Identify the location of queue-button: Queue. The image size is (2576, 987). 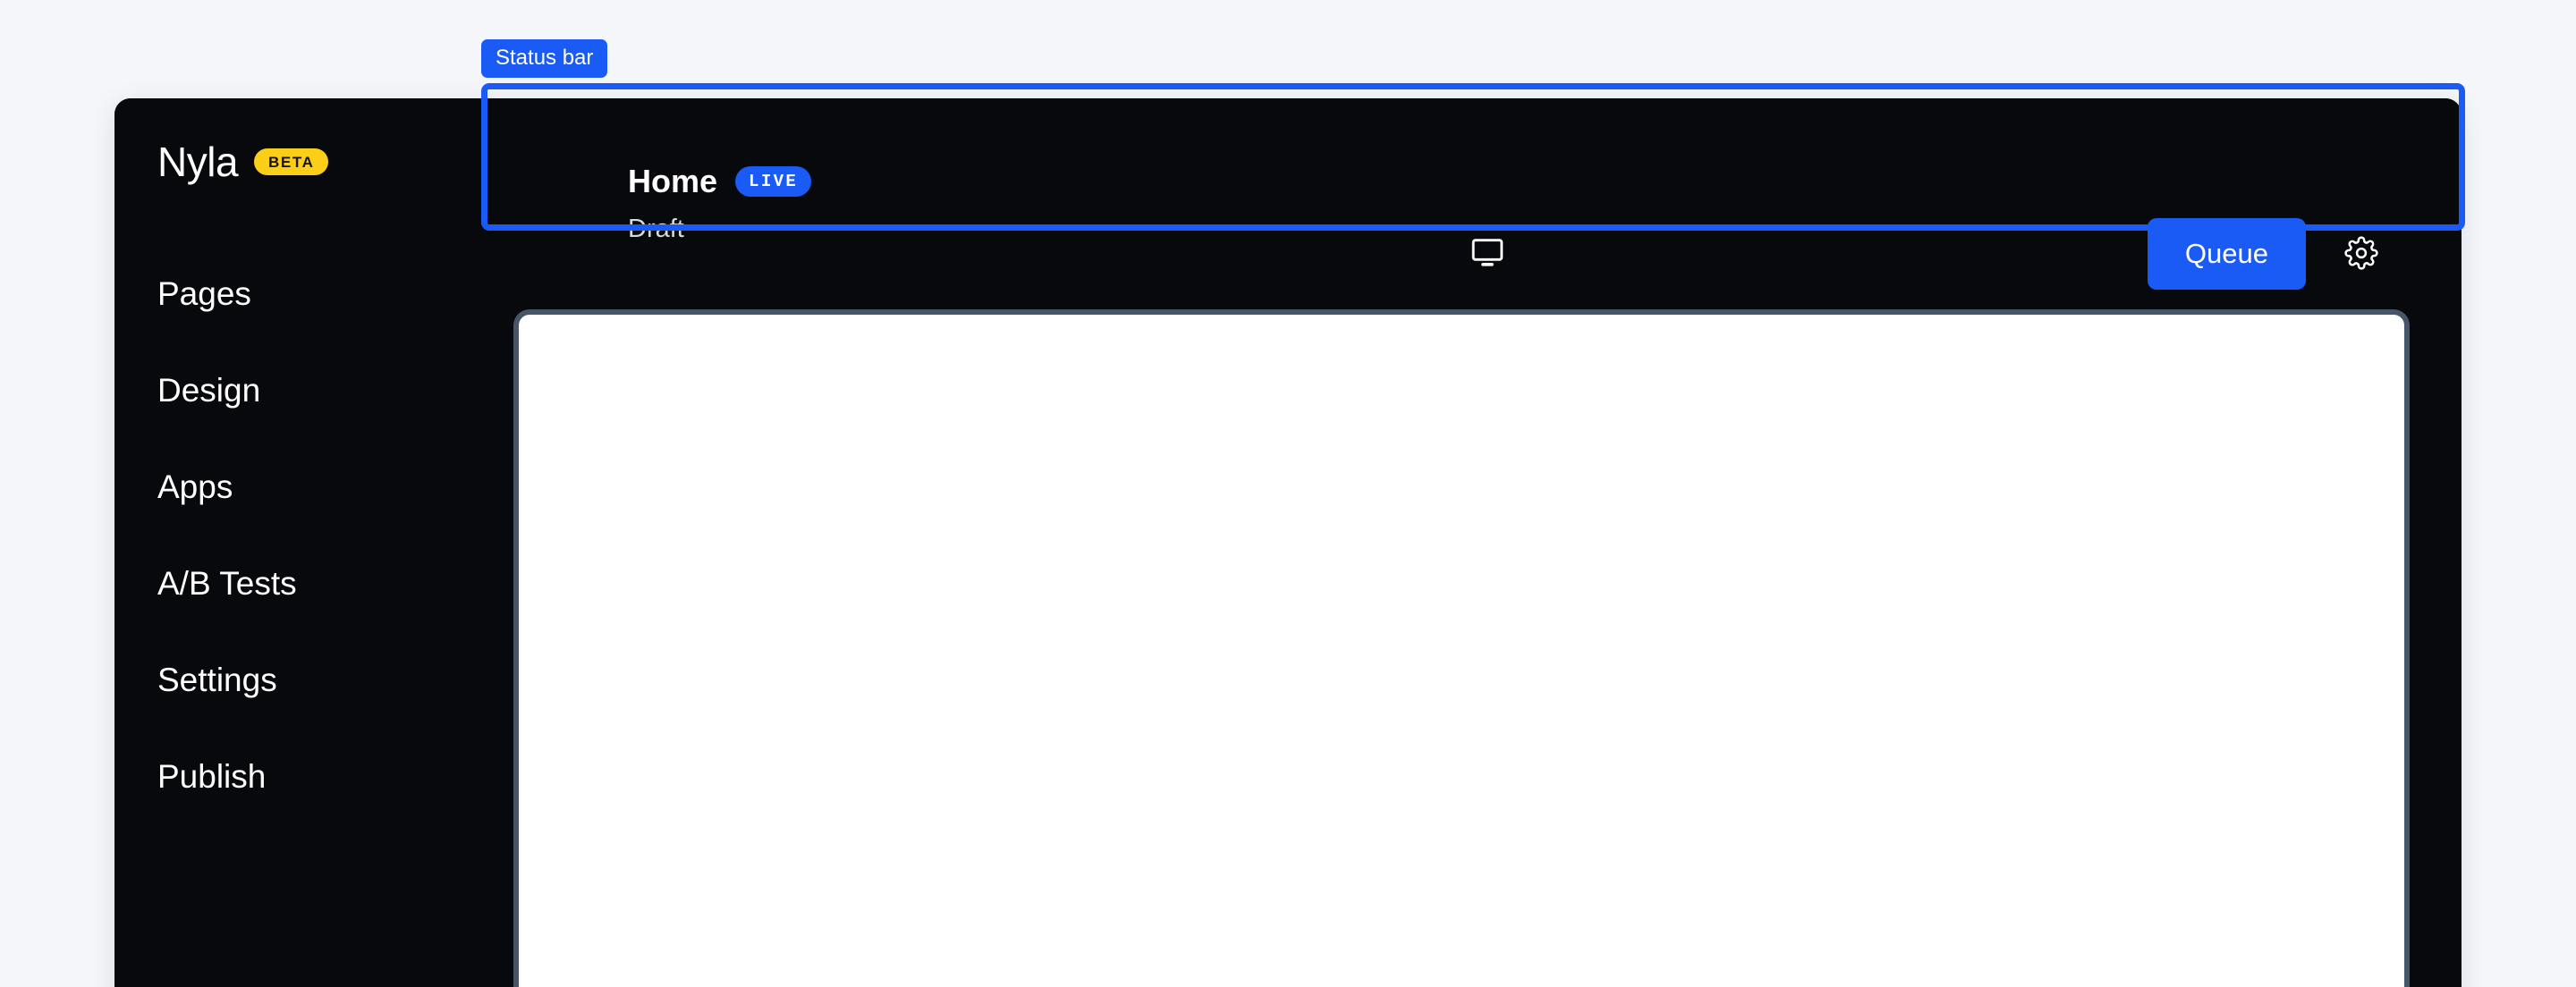
(2226, 254).